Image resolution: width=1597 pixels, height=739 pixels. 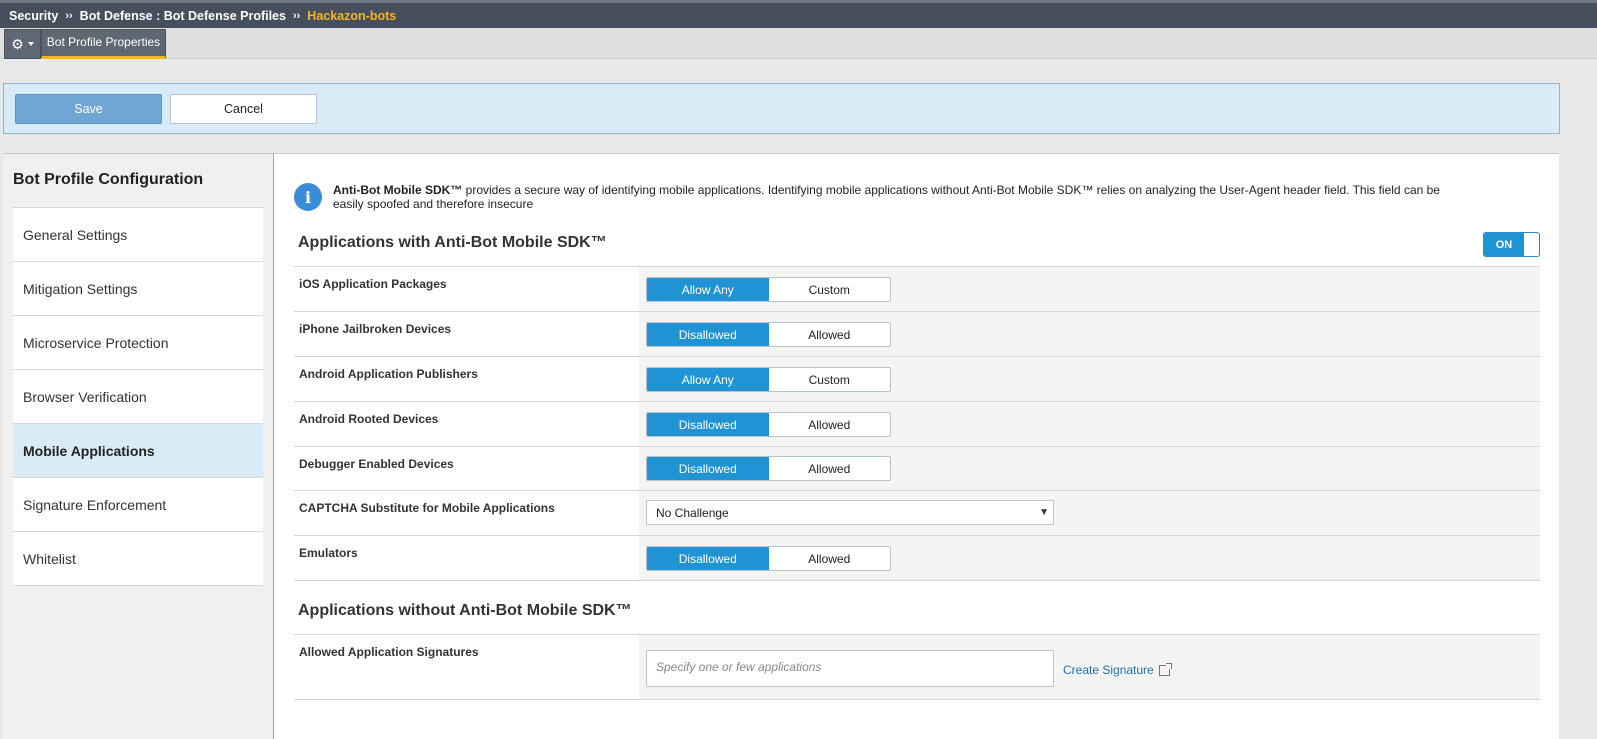 What do you see at coordinates (138, 559) in the screenshot?
I see `sidebar-item-whitelist: Whitelist` at bounding box center [138, 559].